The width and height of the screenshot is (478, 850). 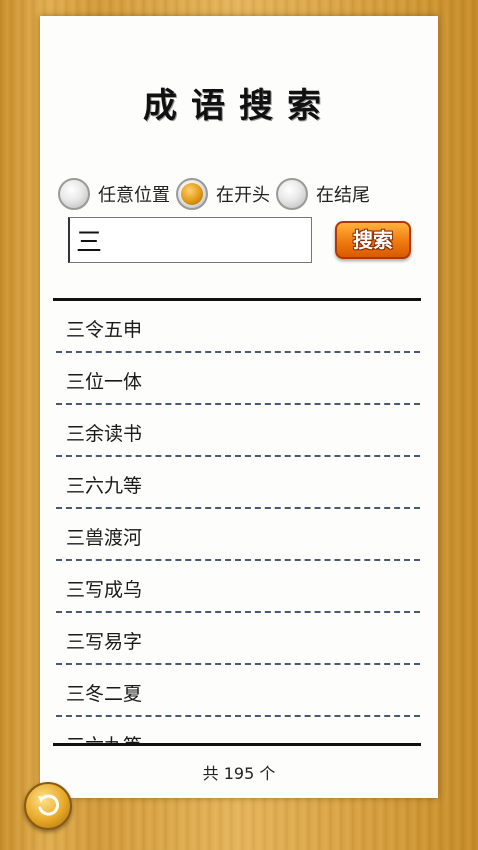 I want to click on radio-anywhere: 任意位置, so click(x=114, y=194).